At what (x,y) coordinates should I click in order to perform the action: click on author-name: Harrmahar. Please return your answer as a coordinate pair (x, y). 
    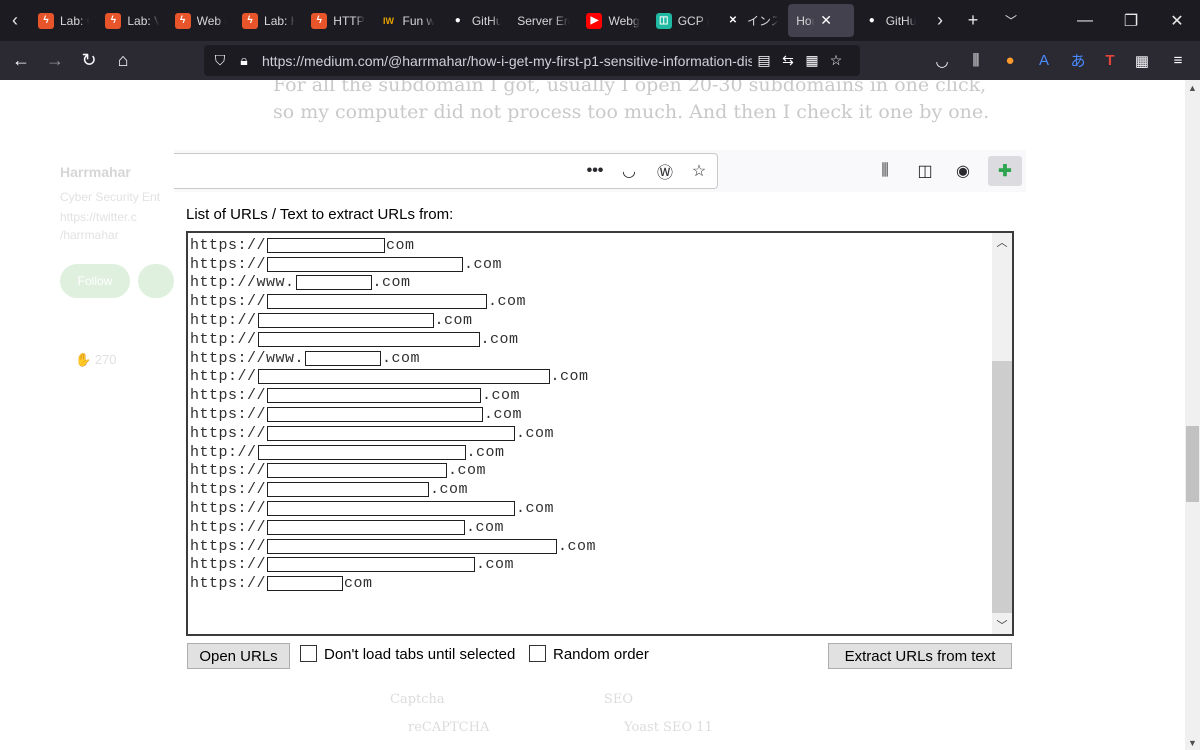
    Looking at the image, I should click on (95, 172).